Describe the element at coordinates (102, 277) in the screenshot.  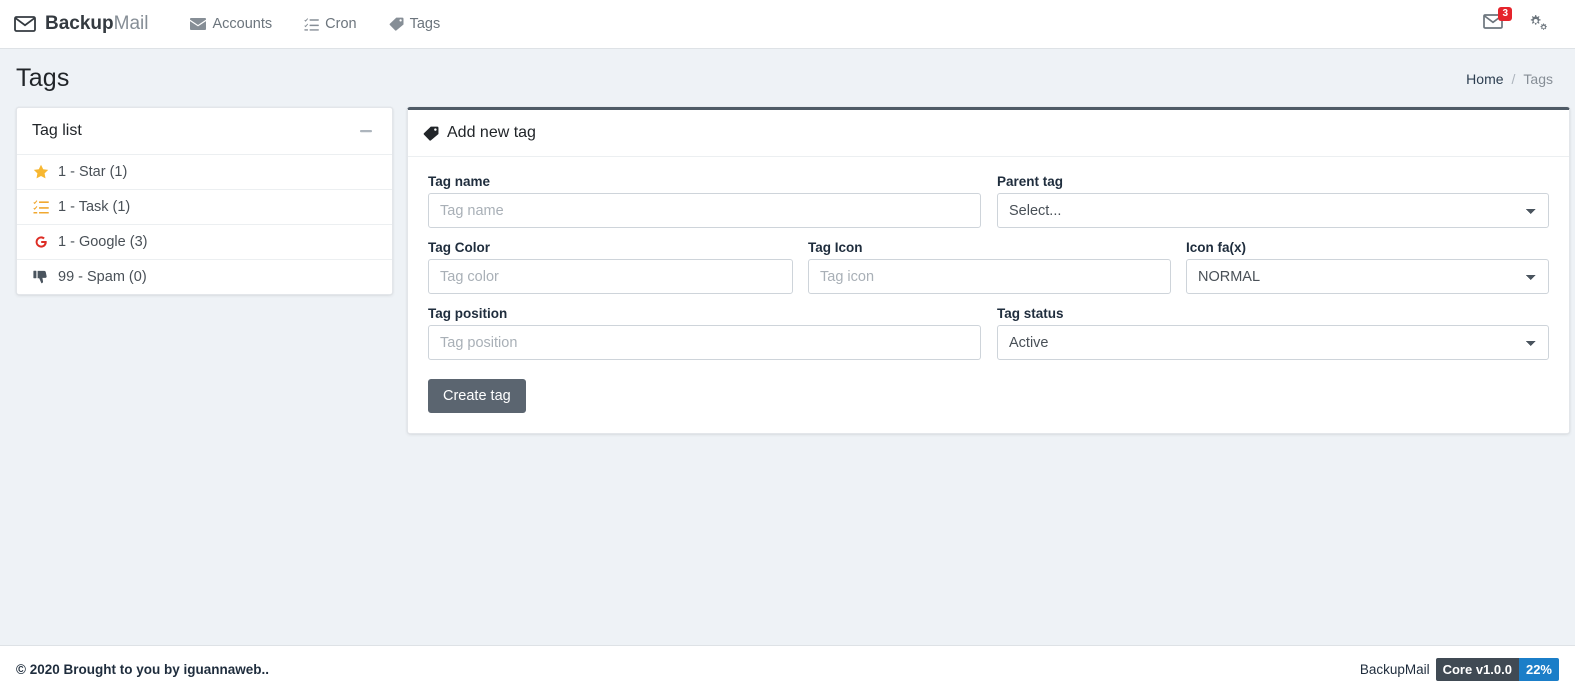
I see `tag-list-item-label: 99 - Spam (0)` at that location.